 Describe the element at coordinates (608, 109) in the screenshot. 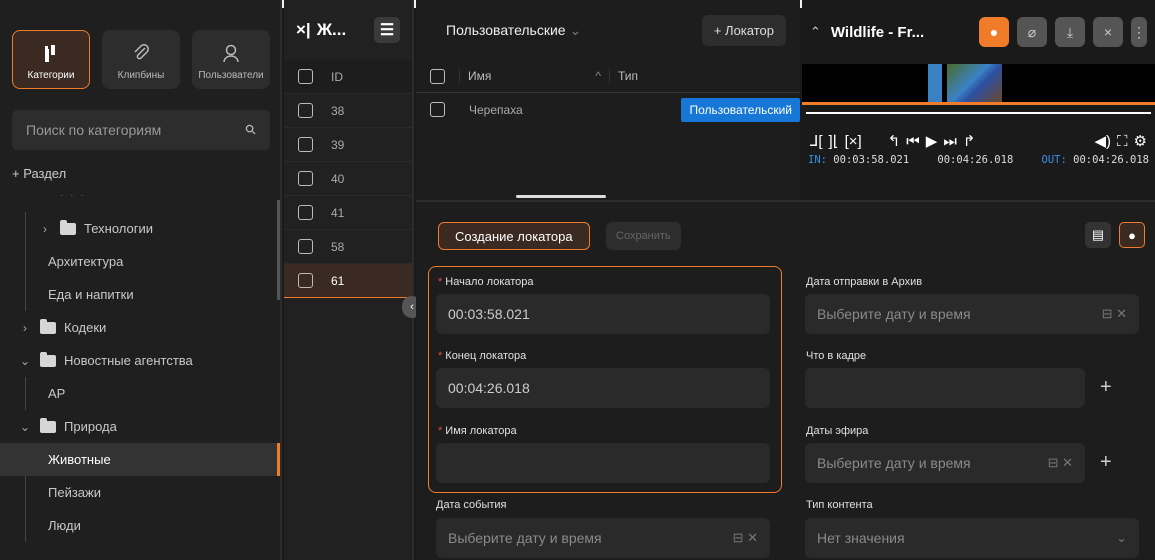

I see `table-row: Черепаха Пользовательский` at that location.